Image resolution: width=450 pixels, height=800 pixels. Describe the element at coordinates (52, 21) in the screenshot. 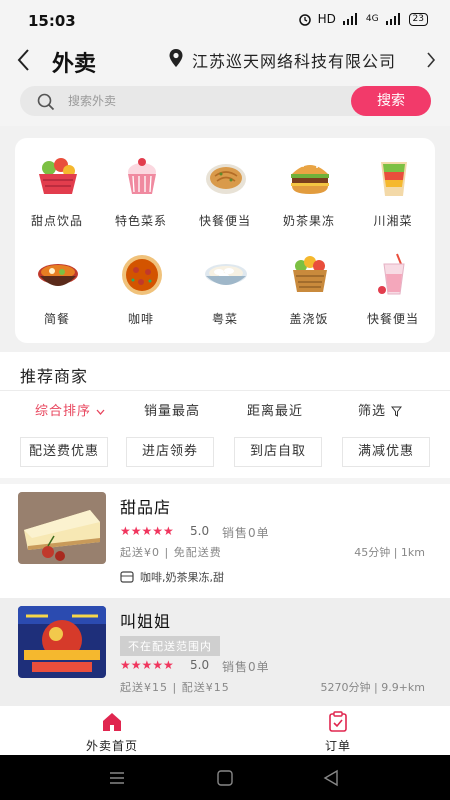

I see `status-time: 15:03` at that location.